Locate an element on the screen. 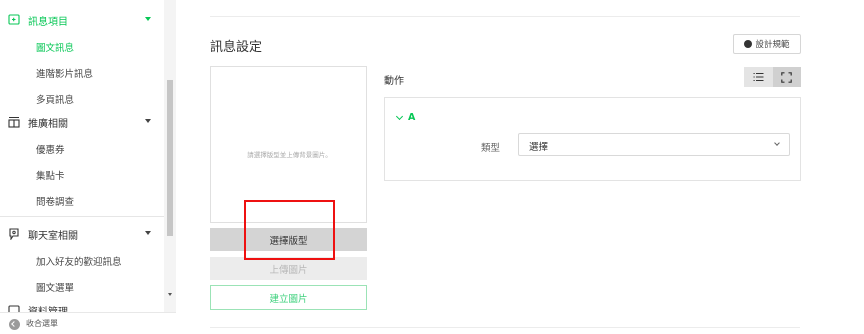  sidebar-item-rich-message: 圖文訊息 is located at coordinates (82, 46).